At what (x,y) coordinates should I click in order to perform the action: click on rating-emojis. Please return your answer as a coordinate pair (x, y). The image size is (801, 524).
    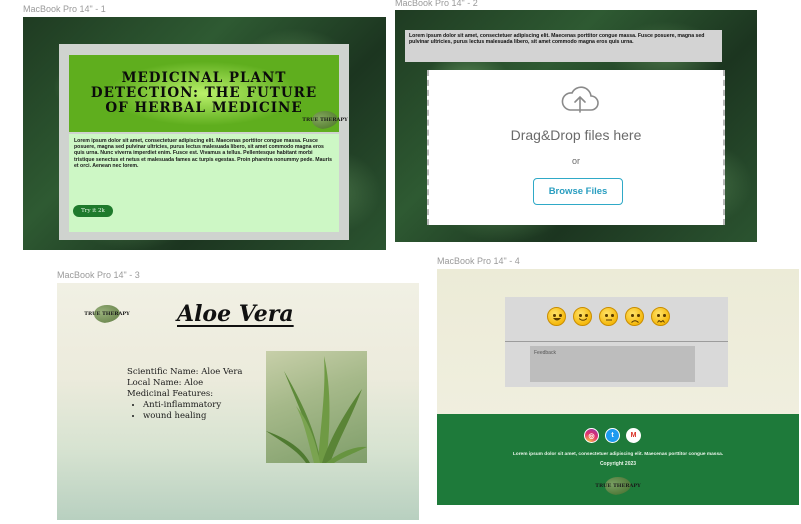
    Looking at the image, I should click on (608, 316).